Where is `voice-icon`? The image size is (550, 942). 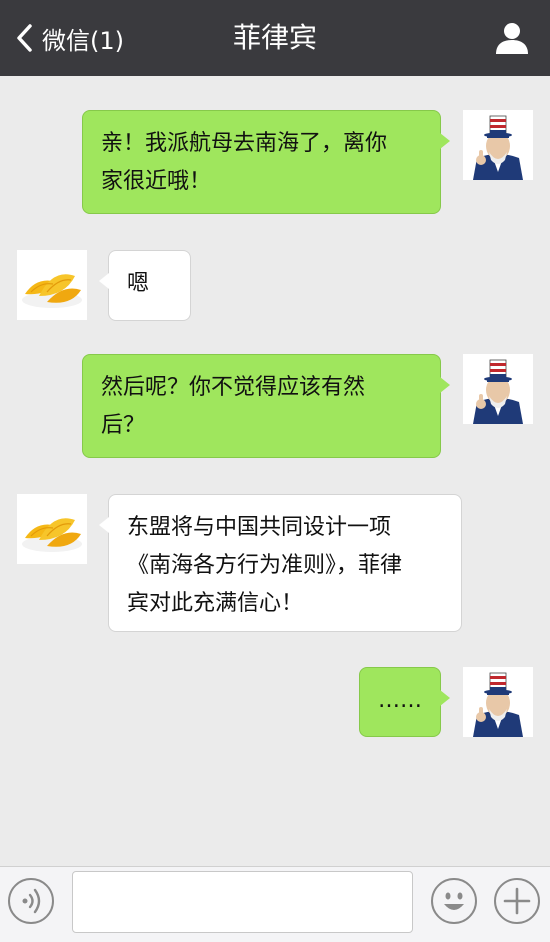 voice-icon is located at coordinates (31, 901).